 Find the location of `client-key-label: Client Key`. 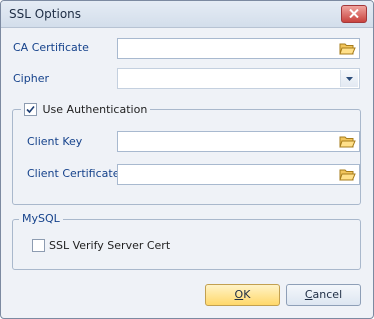

client-key-label: Client Key is located at coordinates (55, 141).